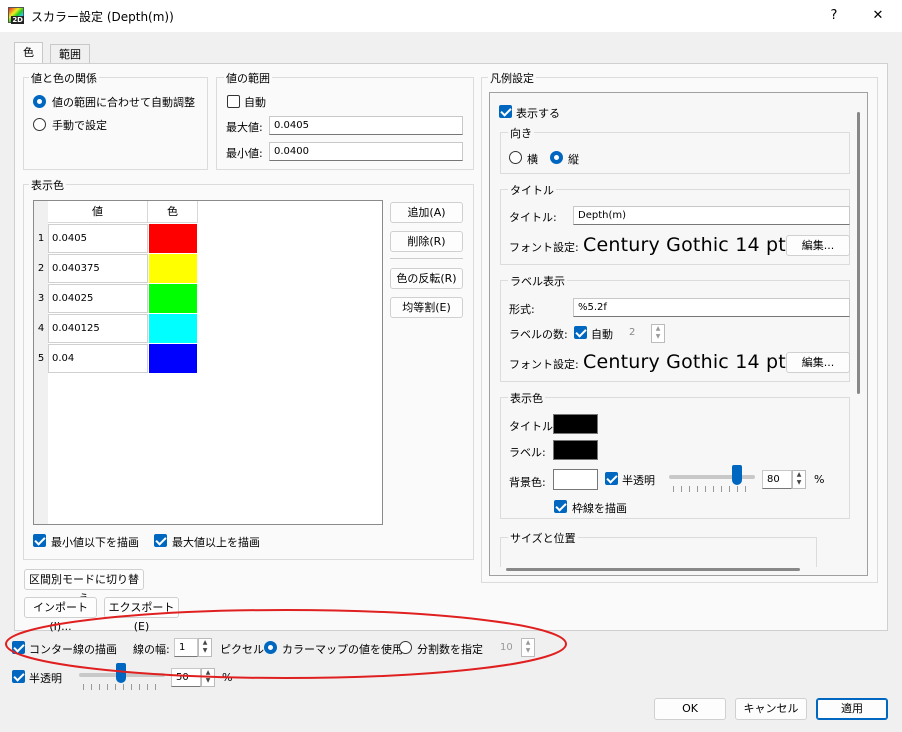 The width and height of the screenshot is (902, 732). What do you see at coordinates (527, 482) in the screenshot?
I see `background-color-label: 背景色:` at bounding box center [527, 482].